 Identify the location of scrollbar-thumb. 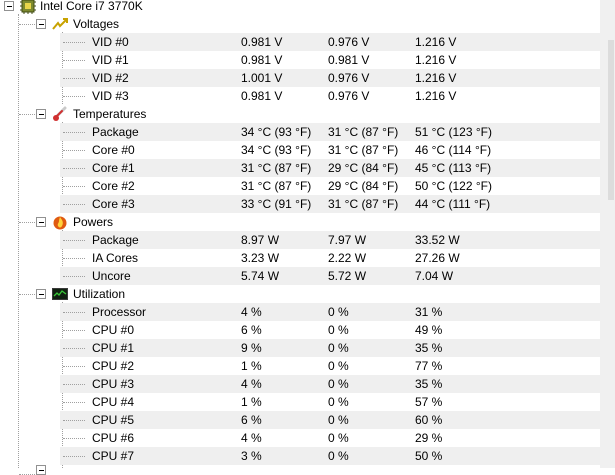
(611, 120).